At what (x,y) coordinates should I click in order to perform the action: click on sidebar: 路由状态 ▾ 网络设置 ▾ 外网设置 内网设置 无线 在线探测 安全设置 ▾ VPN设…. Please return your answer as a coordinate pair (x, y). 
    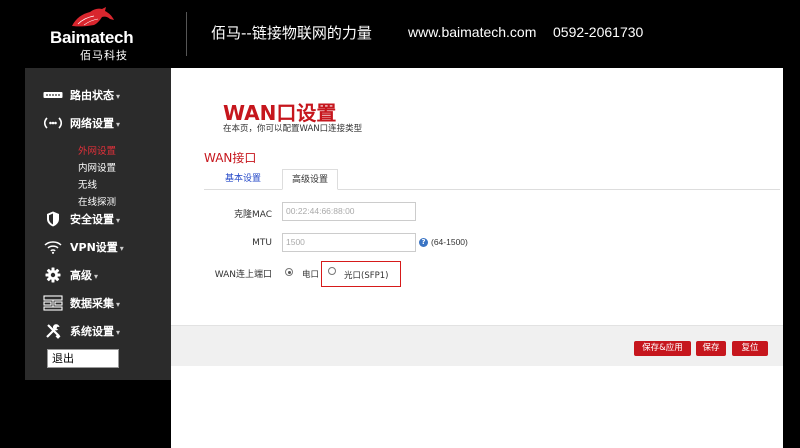
    Looking at the image, I should click on (98, 224).